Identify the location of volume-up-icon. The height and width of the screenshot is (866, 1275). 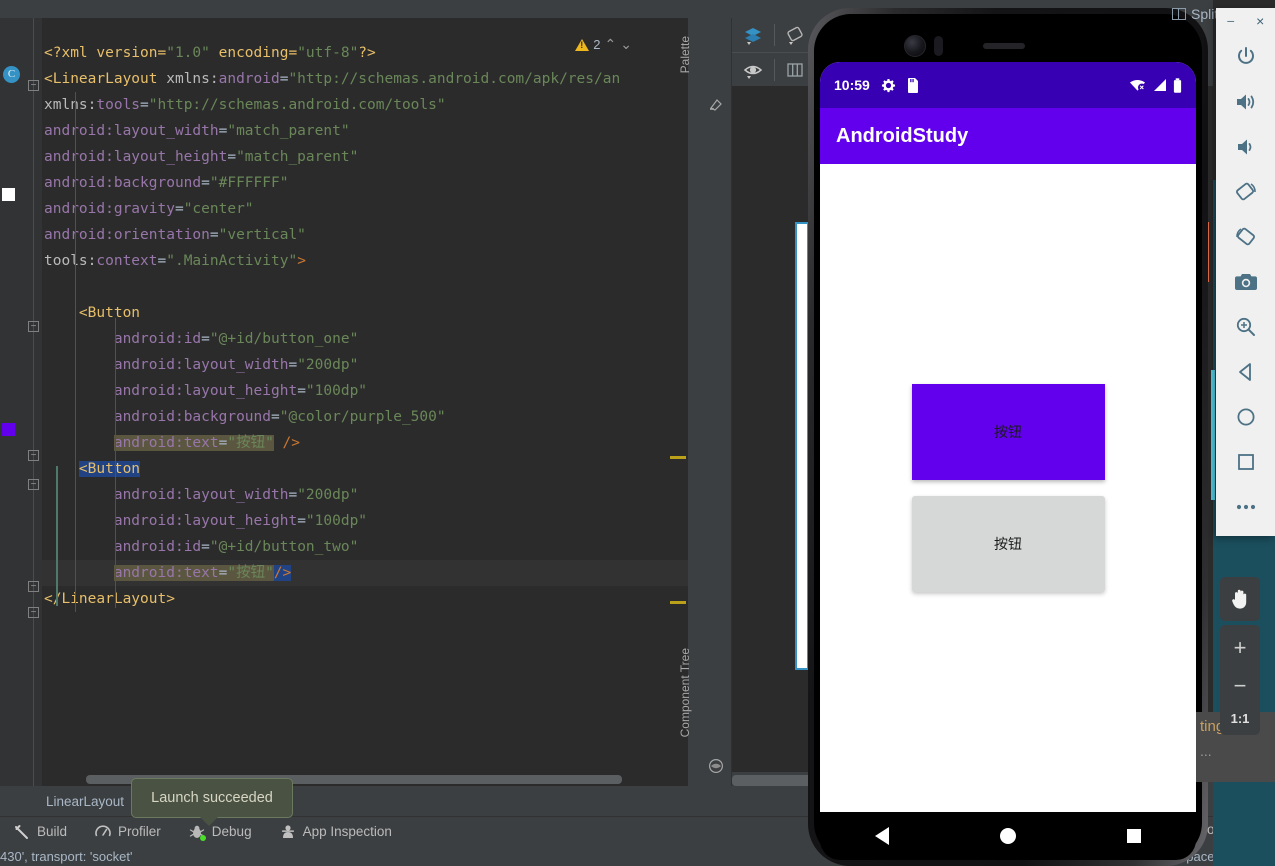
(1246, 101).